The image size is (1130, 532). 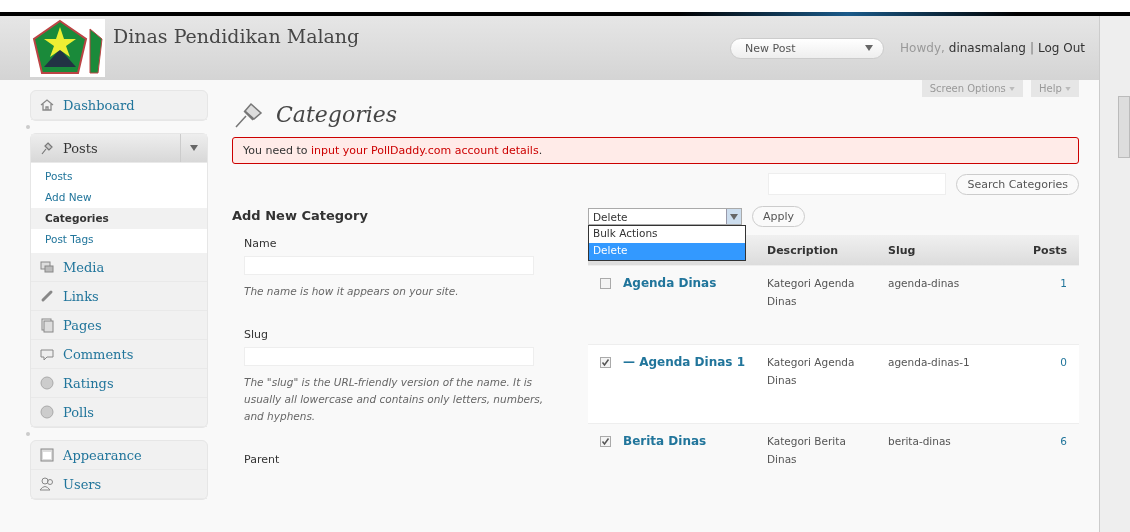 I want to click on sidebar-menu-item: Comments, so click(x=119, y=354).